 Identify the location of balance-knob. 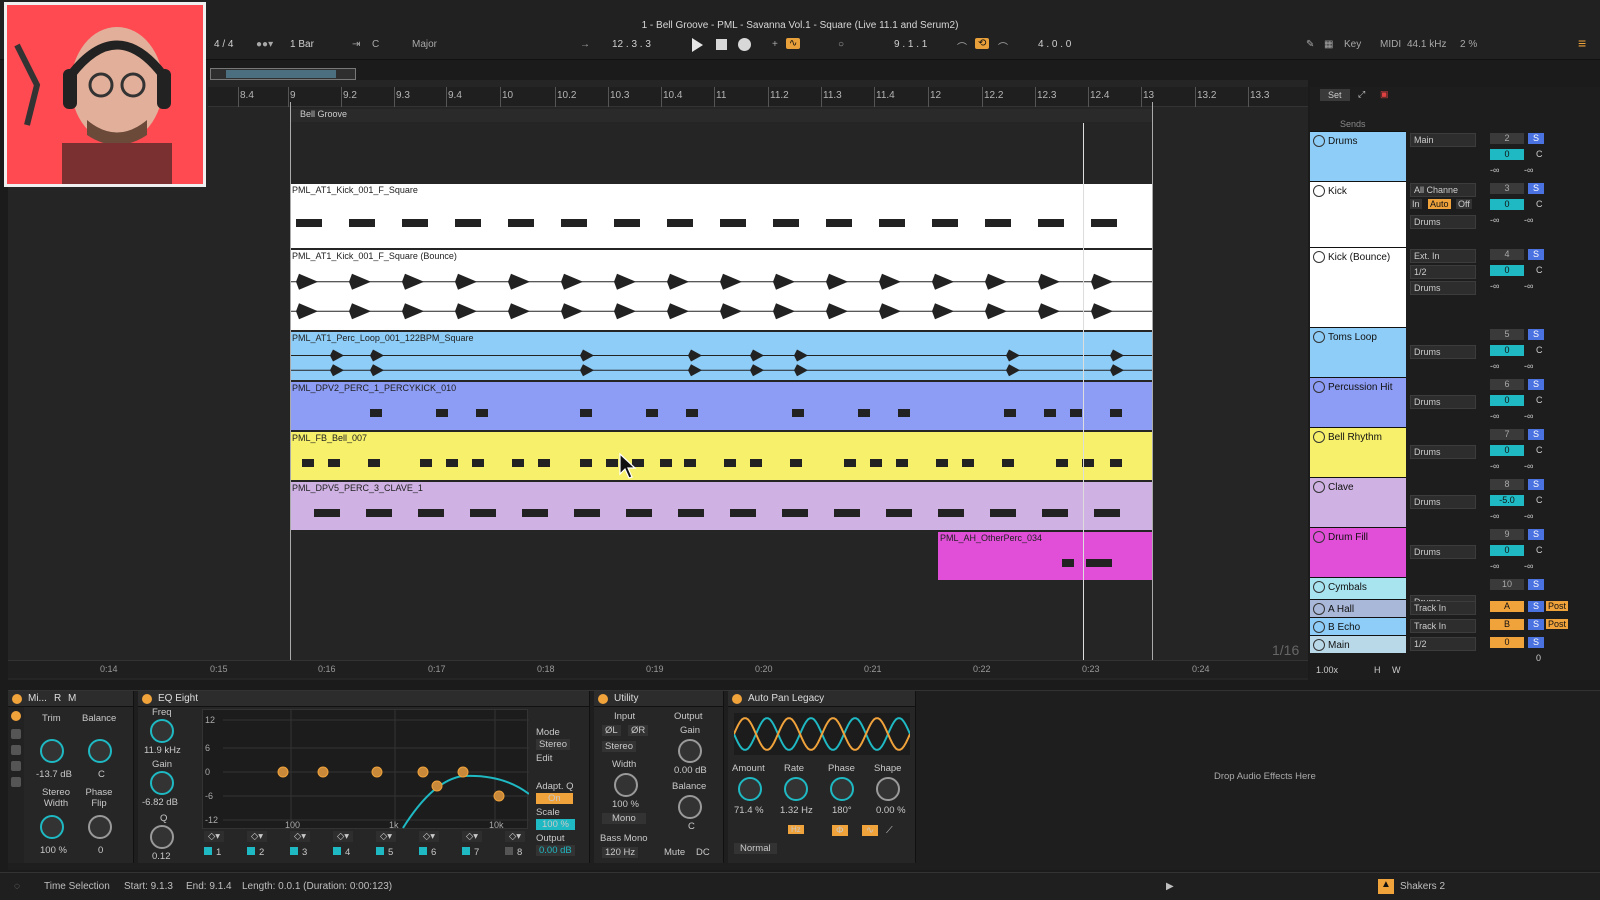
(100, 751).